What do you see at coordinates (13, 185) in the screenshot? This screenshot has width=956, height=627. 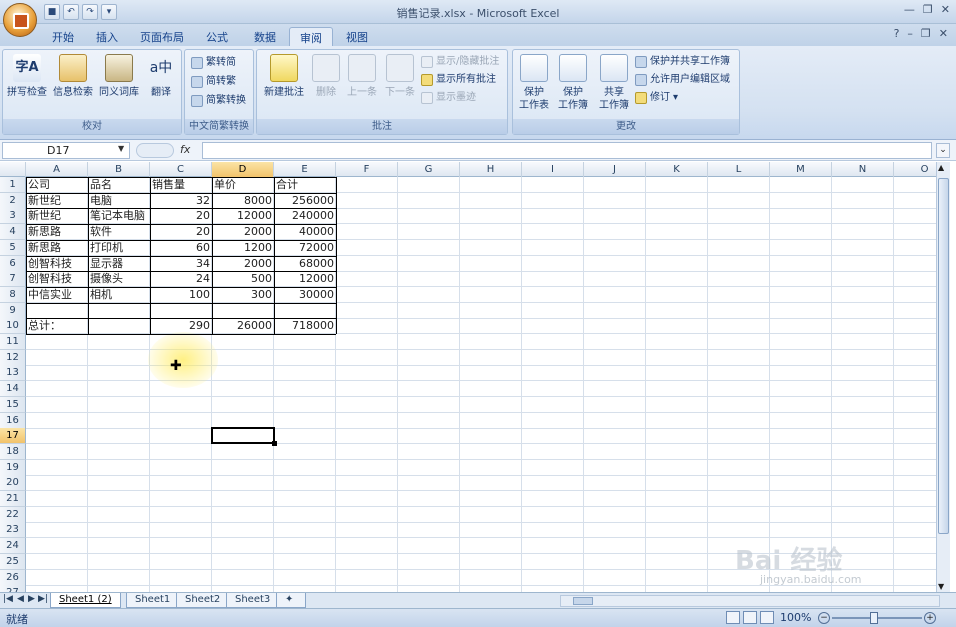 I see `row-header-1: 1` at bounding box center [13, 185].